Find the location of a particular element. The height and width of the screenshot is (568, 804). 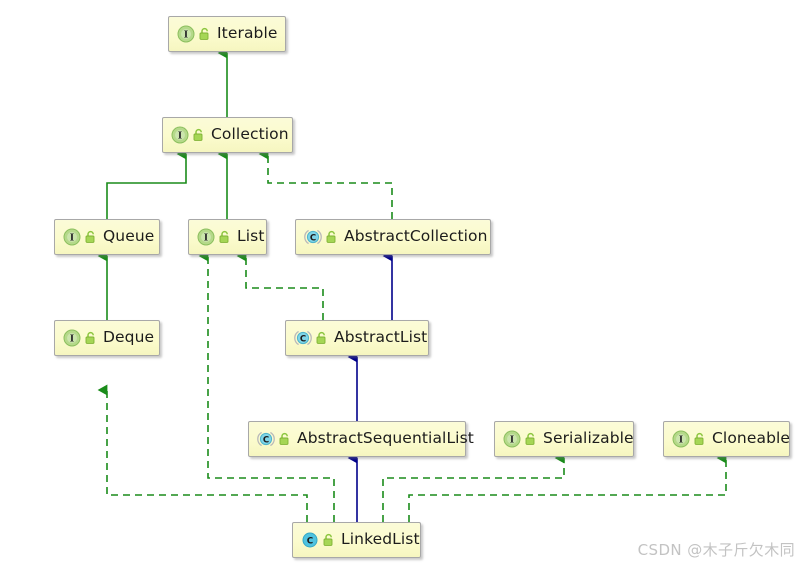

node-label: Queue is located at coordinates (129, 236).